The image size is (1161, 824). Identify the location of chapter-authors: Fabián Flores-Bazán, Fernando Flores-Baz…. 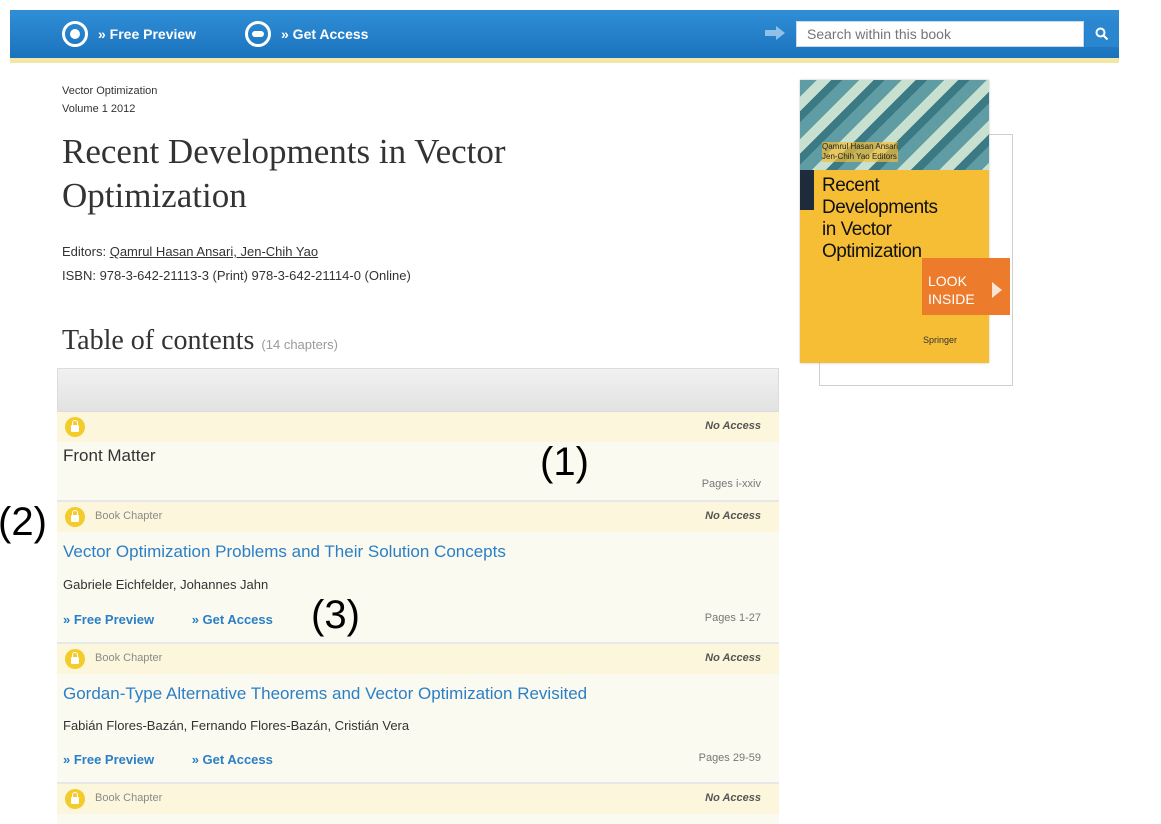
(236, 725).